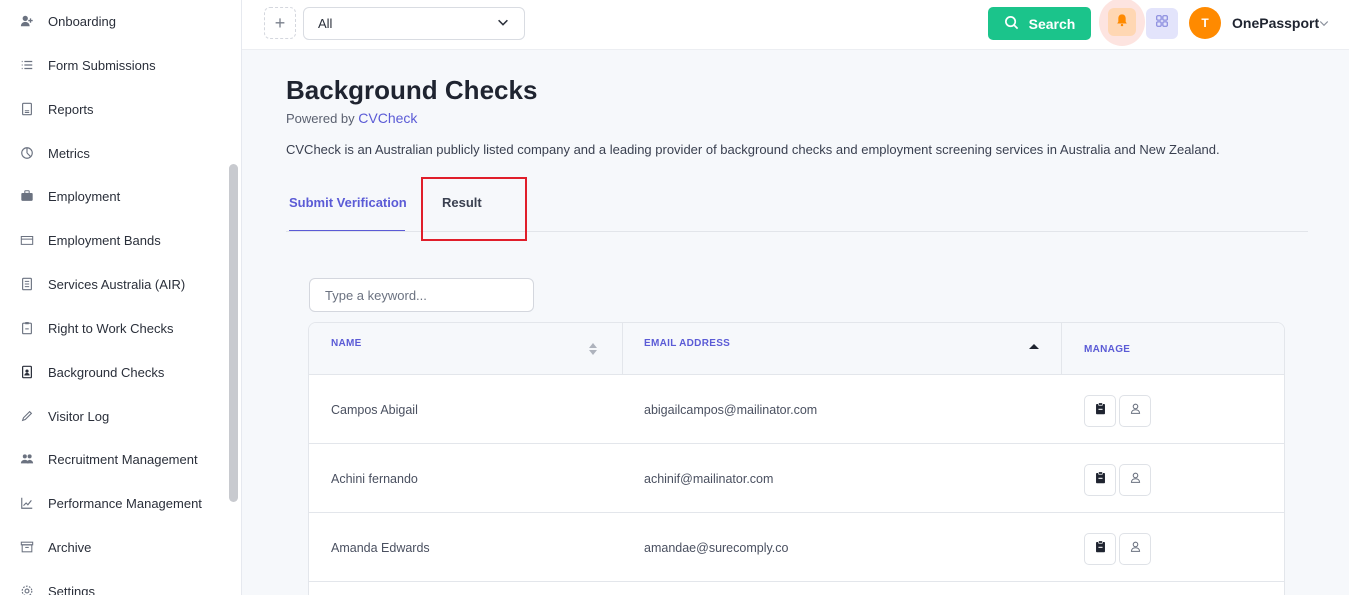  I want to click on bell-icon, so click(1122, 22).